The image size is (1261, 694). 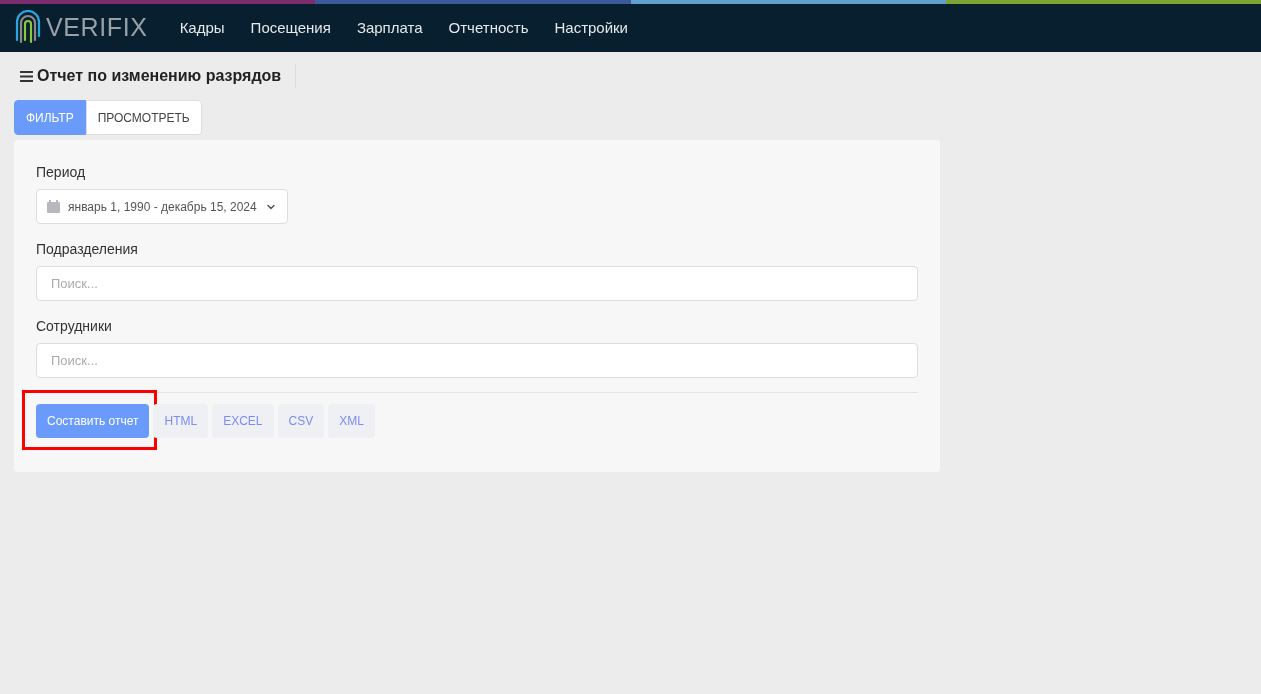 What do you see at coordinates (290, 28) in the screenshot?
I see `nav-link: Посещения` at bounding box center [290, 28].